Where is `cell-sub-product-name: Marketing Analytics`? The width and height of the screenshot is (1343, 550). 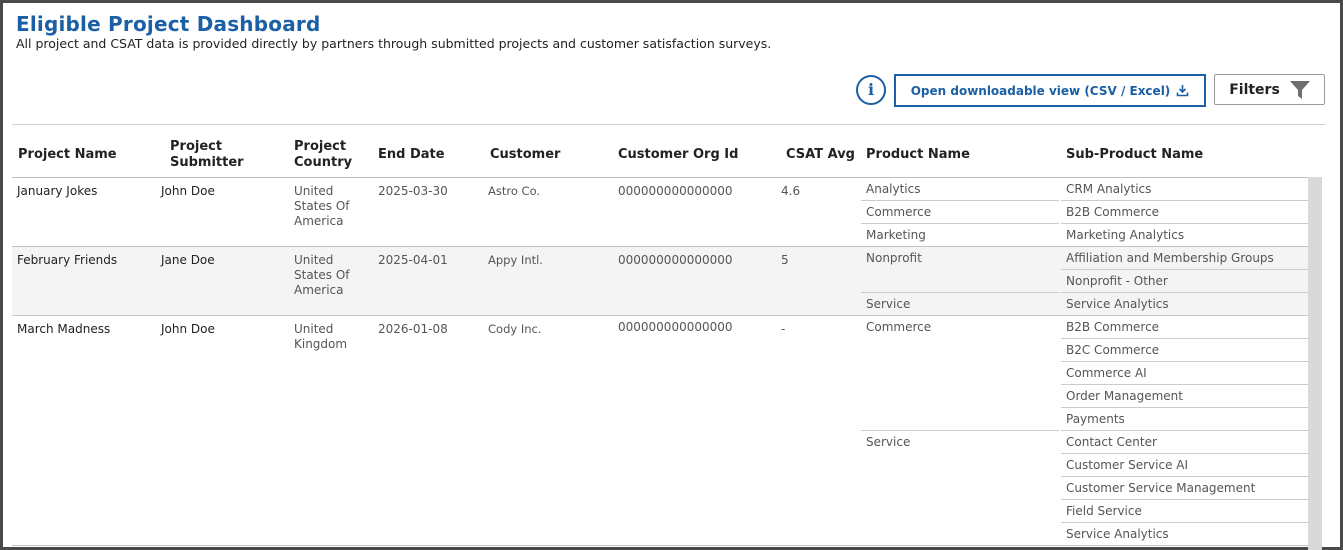
cell-sub-product-name: Marketing Analytics is located at coordinates (1184, 235).